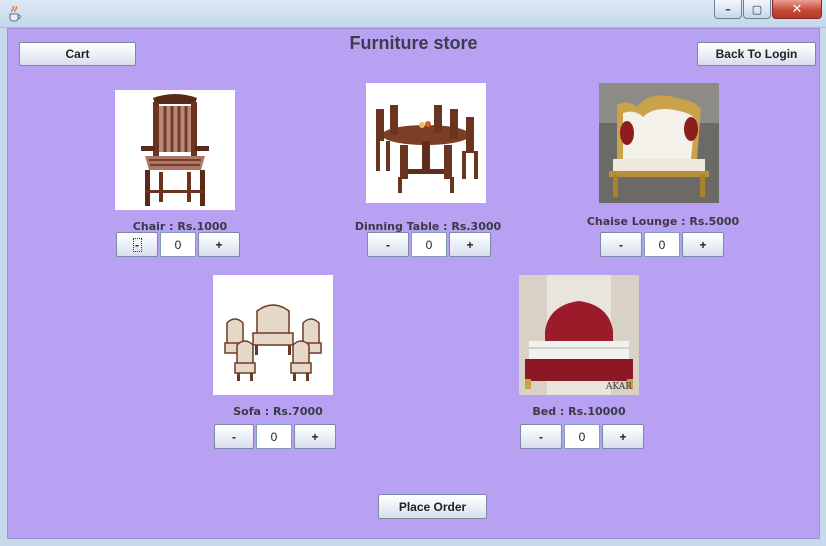 This screenshot has width=826, height=546. I want to click on focus-indicator: -, so click(137, 244).